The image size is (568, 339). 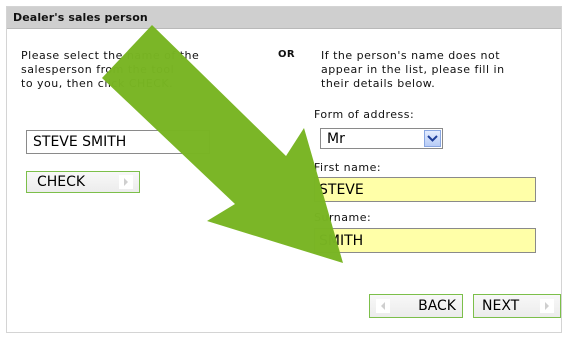 I want to click on chevron-down-icon, so click(x=432, y=138).